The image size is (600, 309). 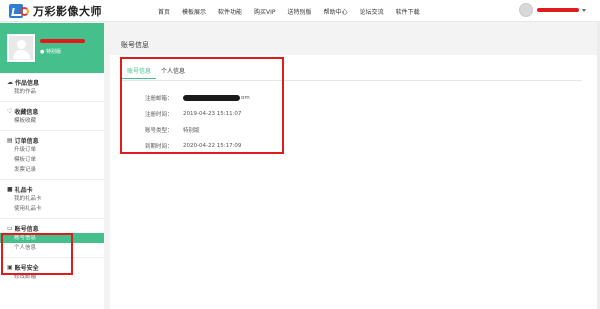 I want to click on nav-item-forum: 论坛交流, so click(x=372, y=11).